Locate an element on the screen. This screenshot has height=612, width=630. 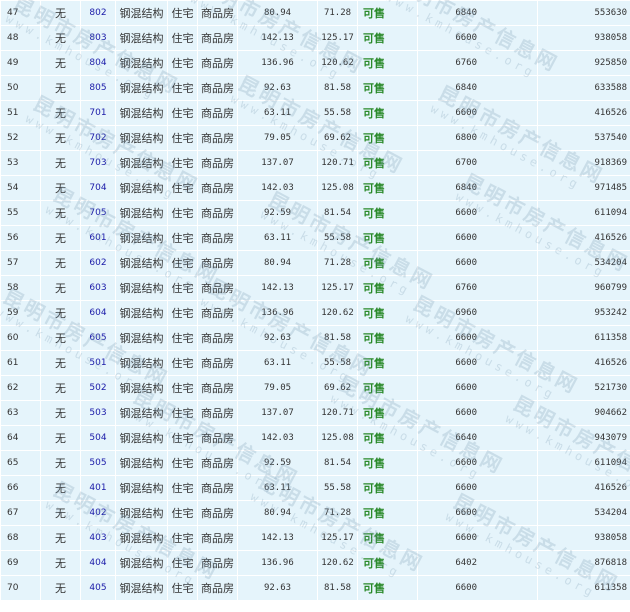
row-index: 48 is located at coordinates (20, 38).